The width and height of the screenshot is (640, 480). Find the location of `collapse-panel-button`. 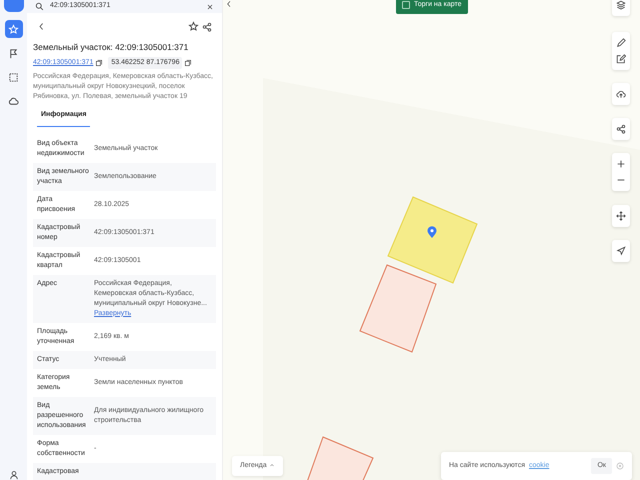

collapse-panel-button is located at coordinates (229, 4).